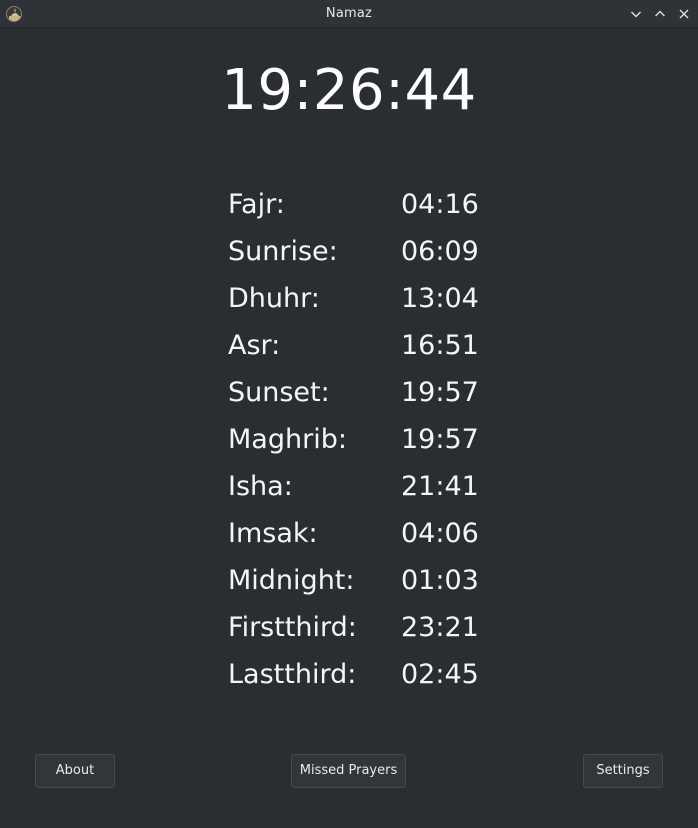 The height and width of the screenshot is (828, 698). I want to click on prayer-row-midnight: Midnight: 01:03, so click(378, 582).